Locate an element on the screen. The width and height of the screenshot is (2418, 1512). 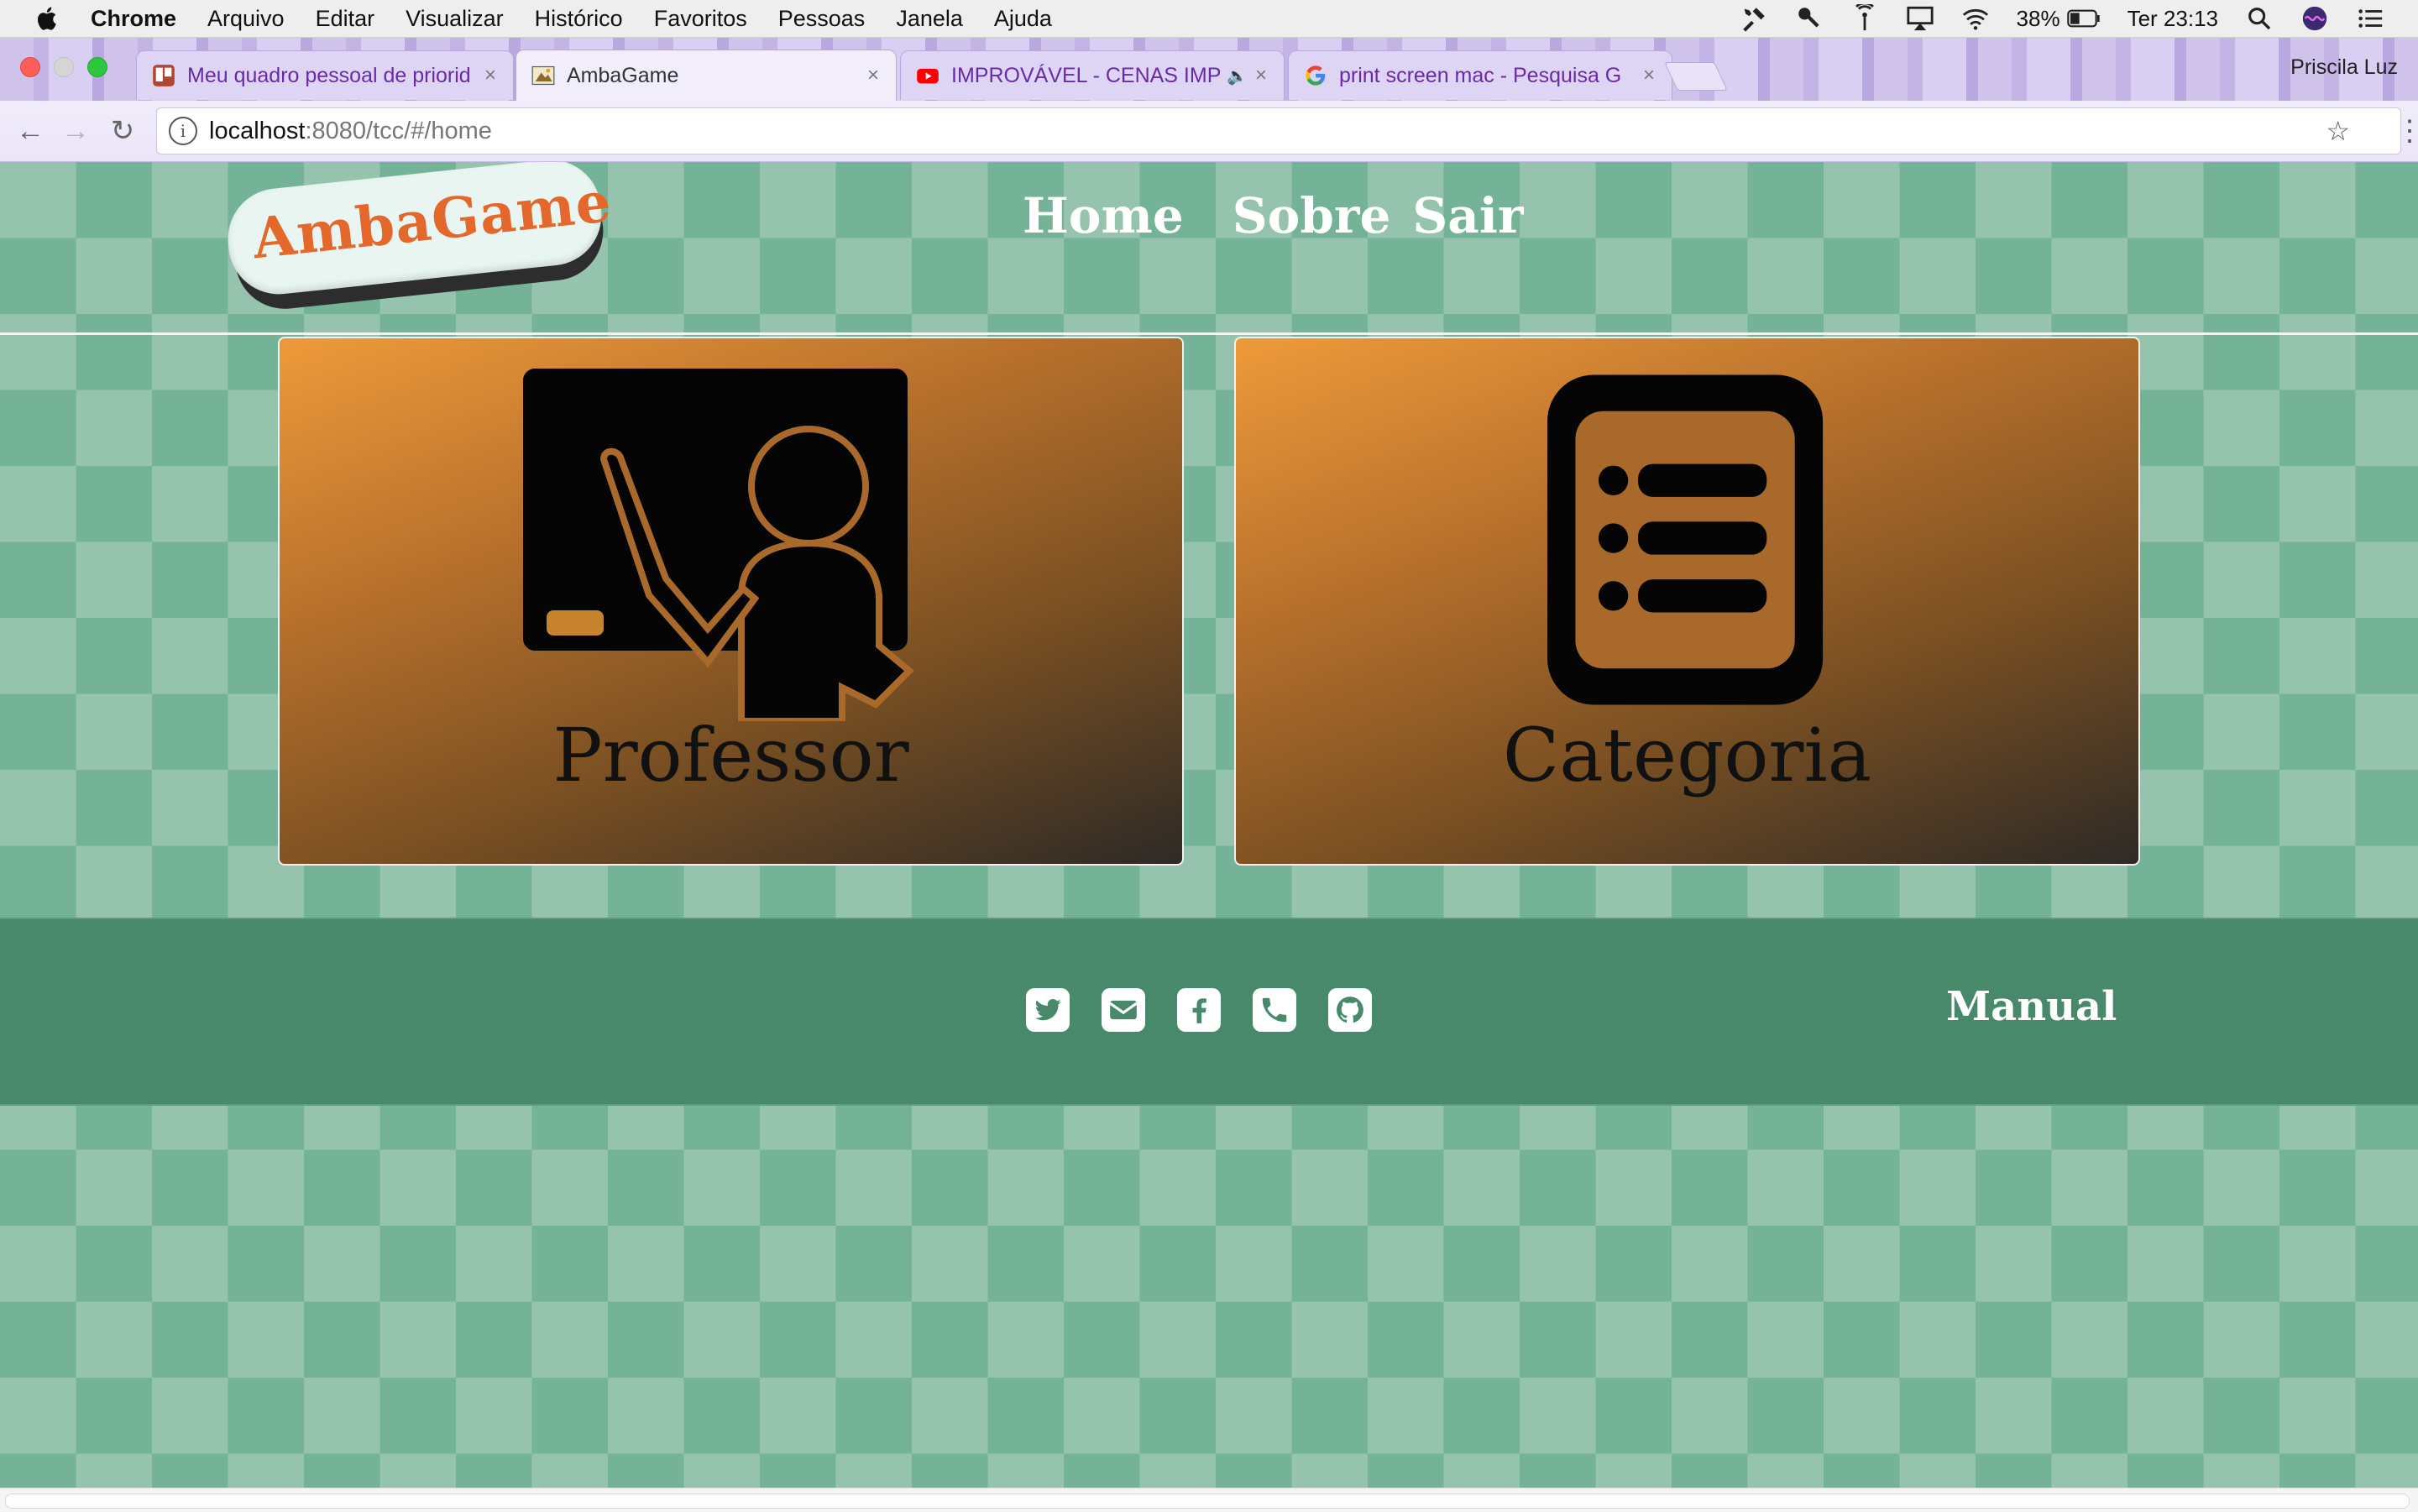
menu-arquivo: Arquivo is located at coordinates (246, 19).